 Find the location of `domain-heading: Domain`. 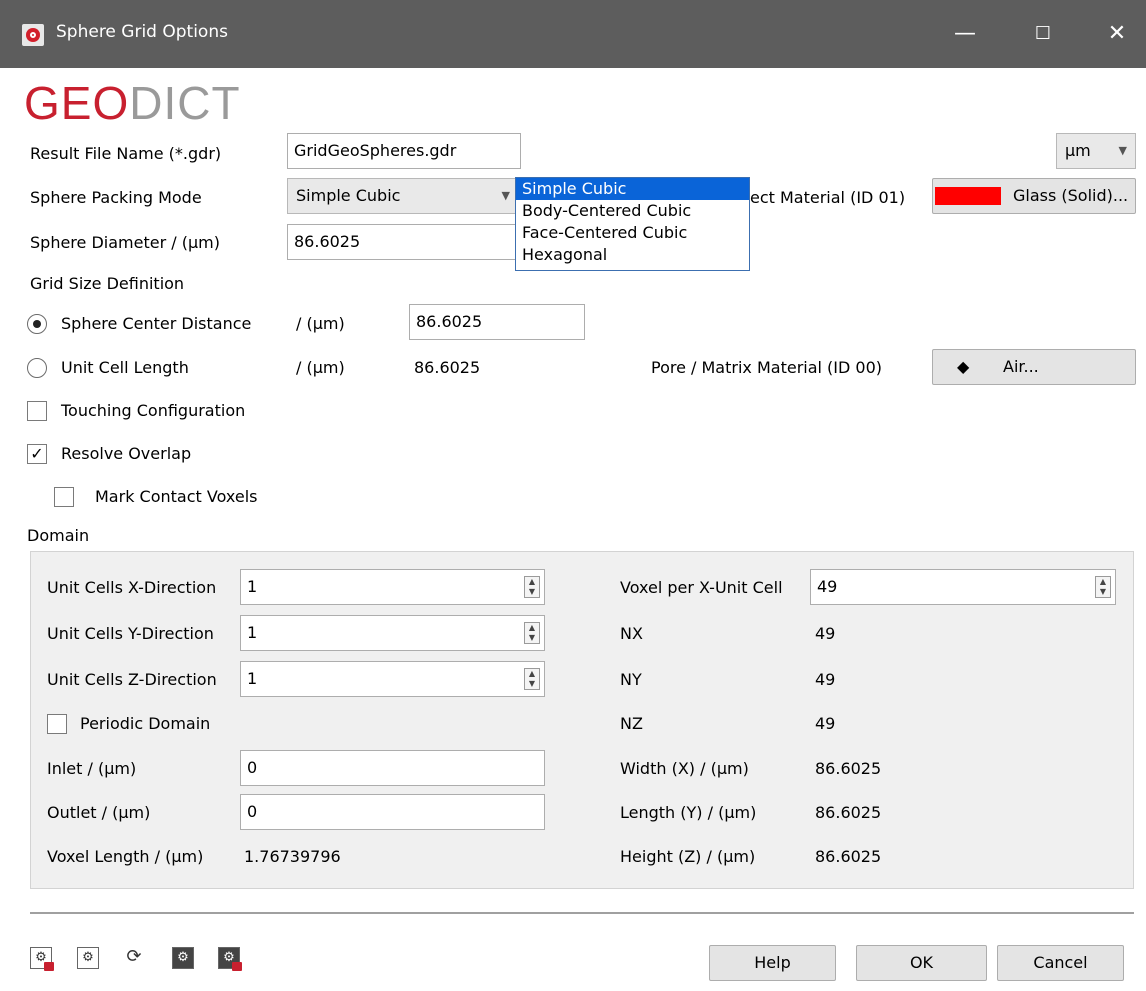

domain-heading: Domain is located at coordinates (58, 535).